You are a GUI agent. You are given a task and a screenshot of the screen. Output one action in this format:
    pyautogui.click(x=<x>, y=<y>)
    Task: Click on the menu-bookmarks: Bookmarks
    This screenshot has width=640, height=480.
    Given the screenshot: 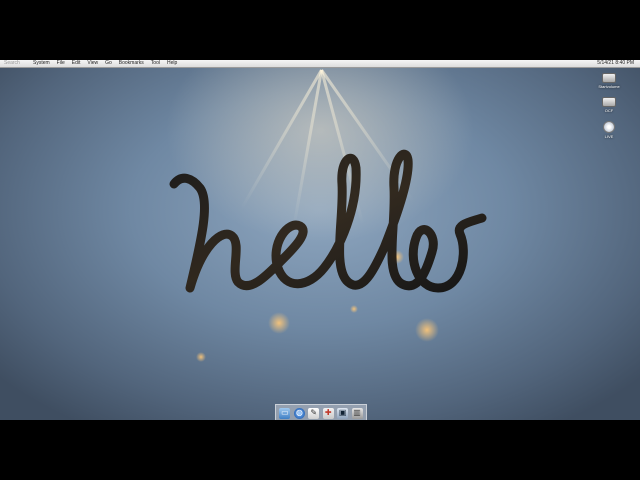 What is the action you would take?
    pyautogui.click(x=131, y=63)
    